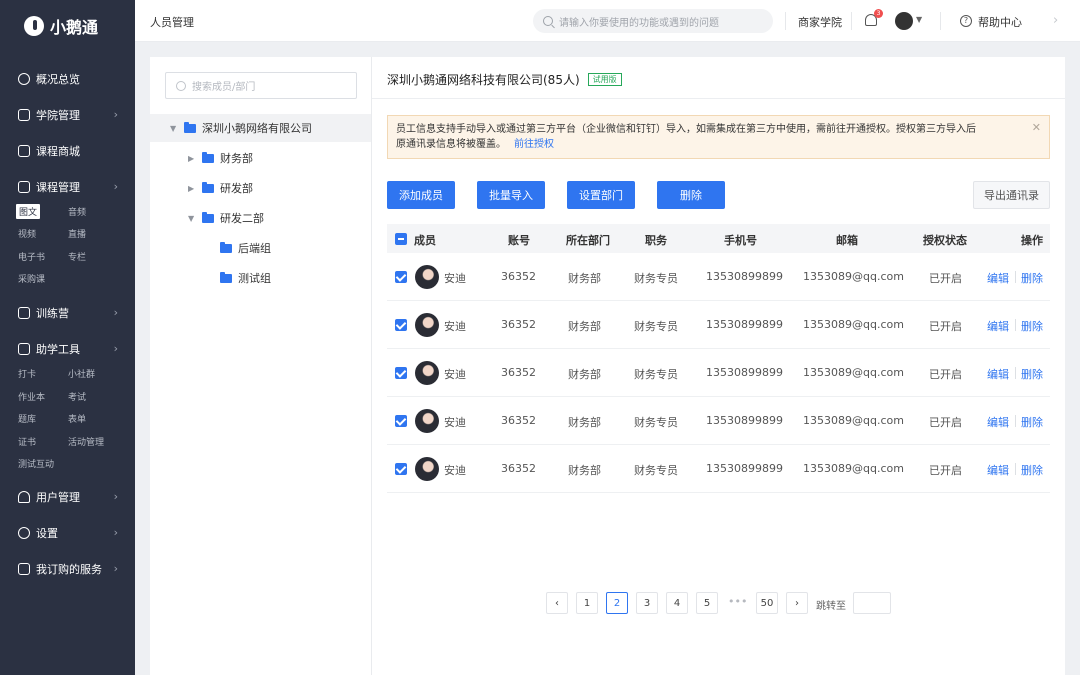 Image resolution: width=1080 pixels, height=675 pixels. Describe the element at coordinates (534, 144) in the screenshot. I see `authorize-link: 前往授权` at that location.